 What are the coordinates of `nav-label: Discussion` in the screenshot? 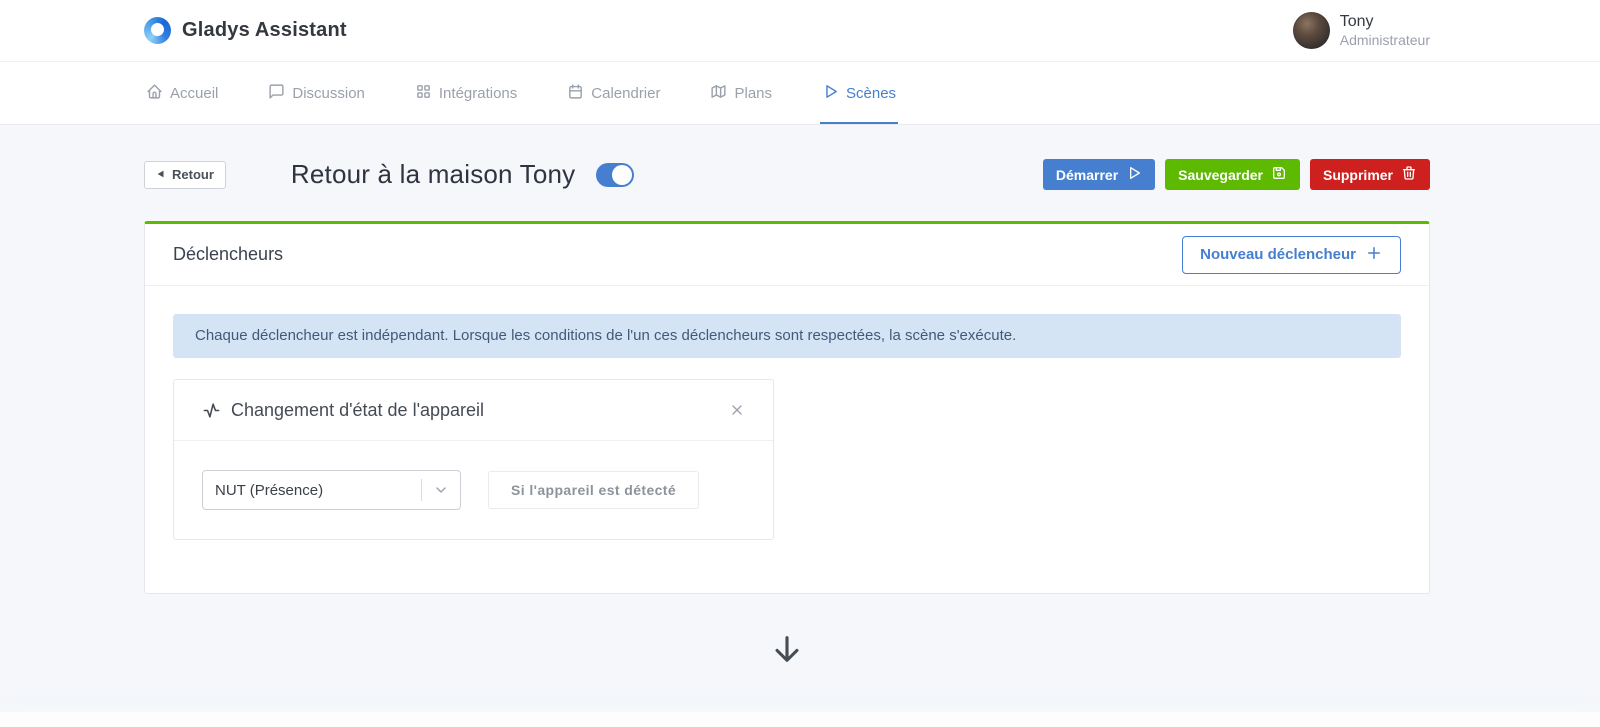 It's located at (328, 93).